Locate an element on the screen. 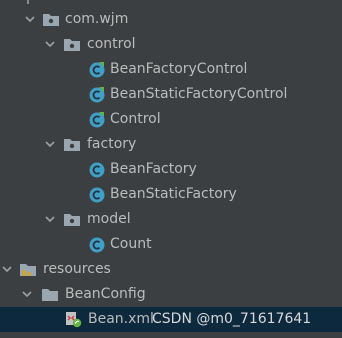 The width and height of the screenshot is (342, 338). tree-item-label: model is located at coordinates (109, 219).